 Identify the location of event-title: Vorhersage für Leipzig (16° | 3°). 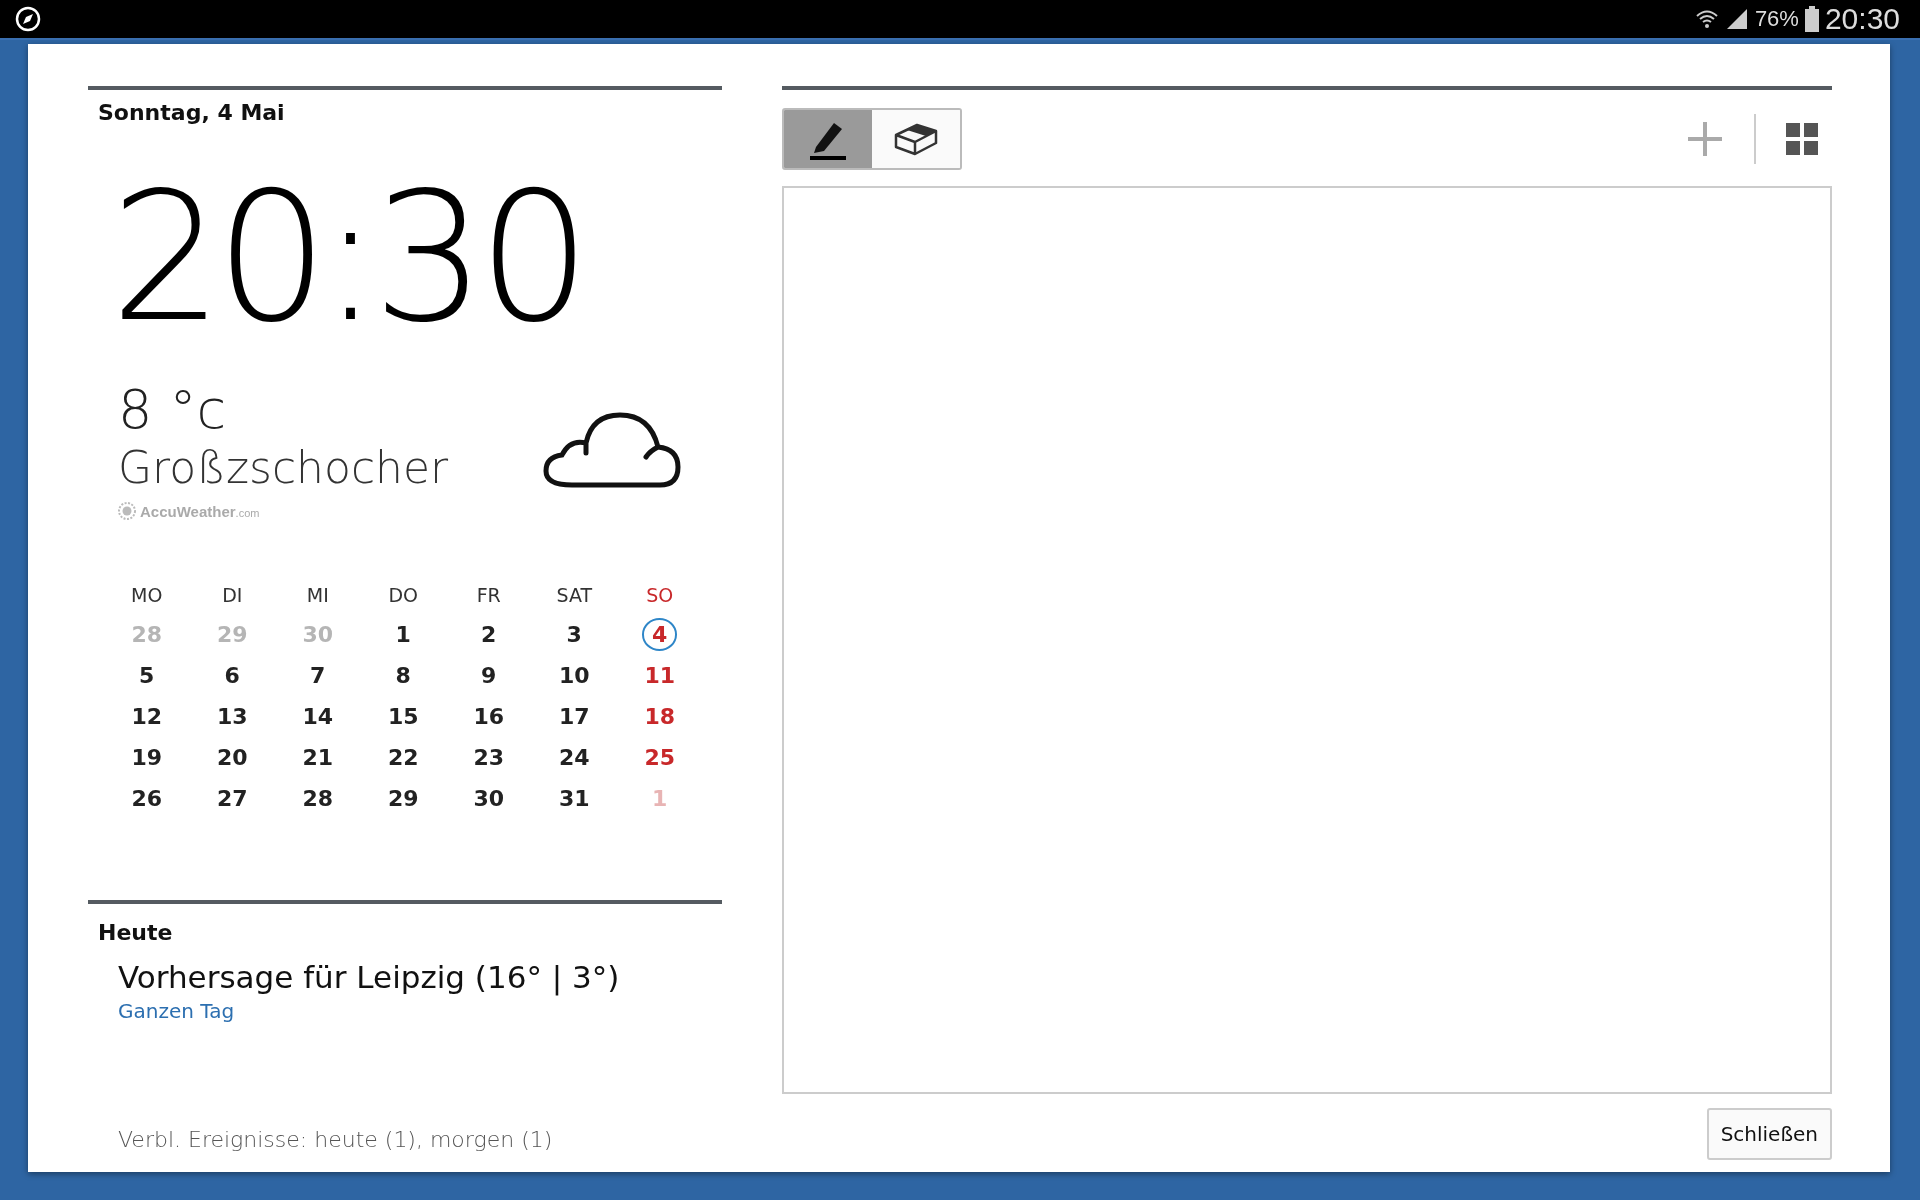
(405, 970).